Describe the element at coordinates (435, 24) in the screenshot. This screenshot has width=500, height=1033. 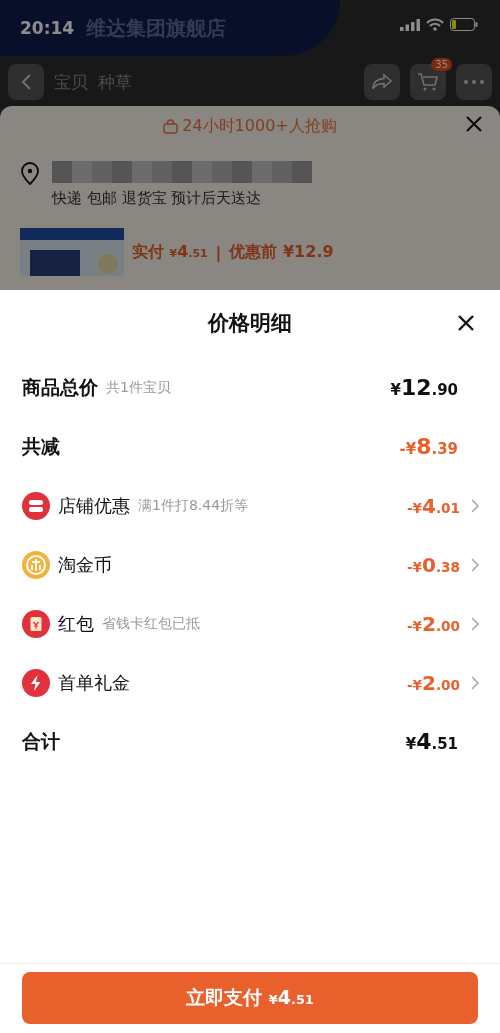
I see `wifi-icon` at that location.